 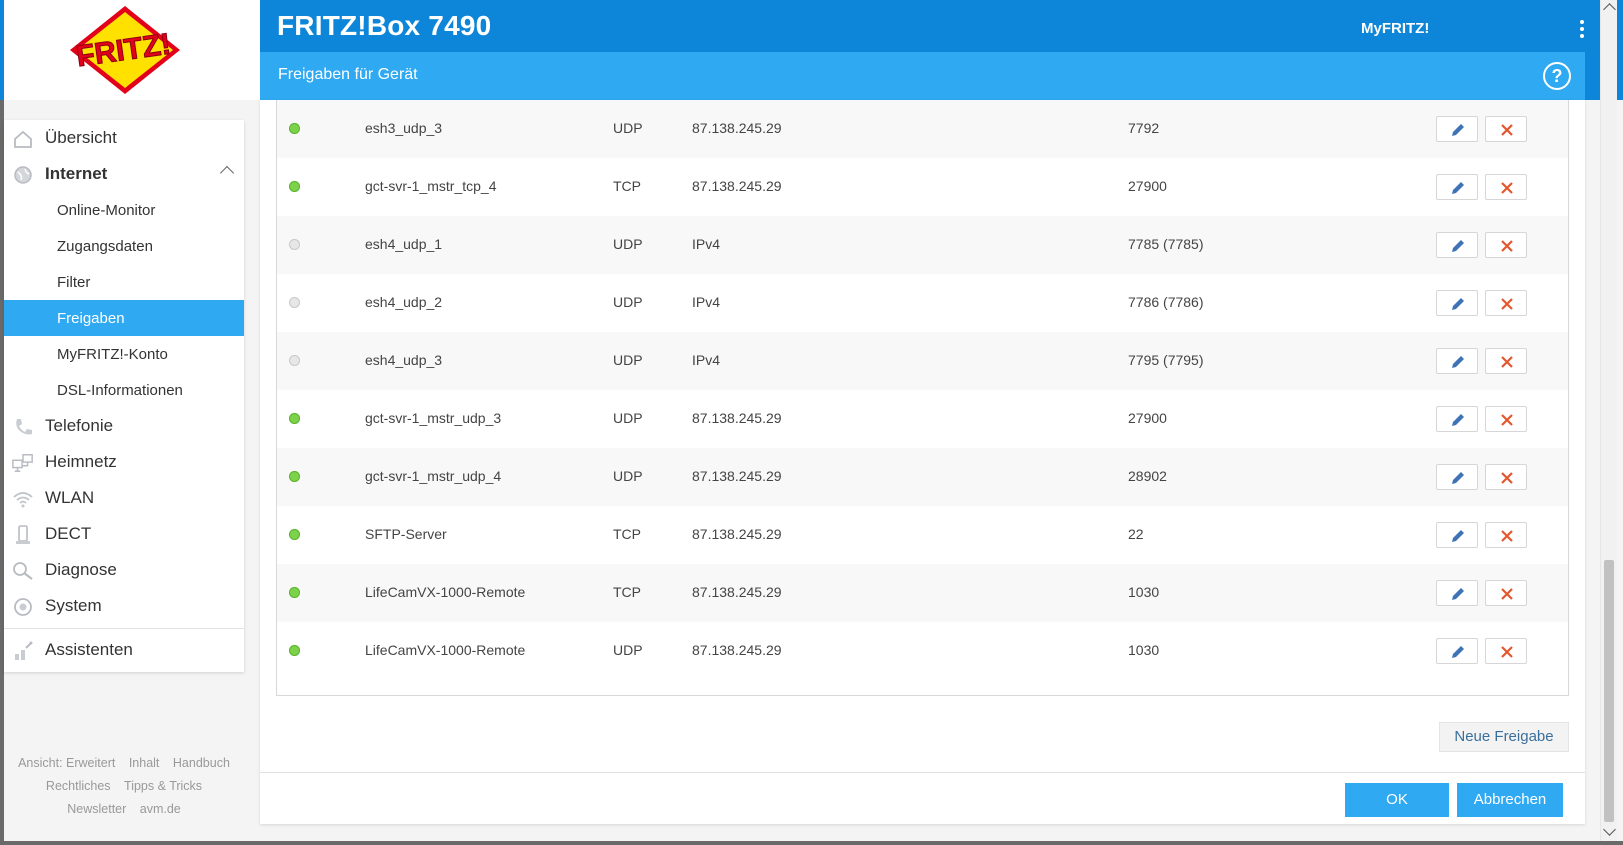 I want to click on footer-manual-link: Handbuch, so click(x=201, y=763).